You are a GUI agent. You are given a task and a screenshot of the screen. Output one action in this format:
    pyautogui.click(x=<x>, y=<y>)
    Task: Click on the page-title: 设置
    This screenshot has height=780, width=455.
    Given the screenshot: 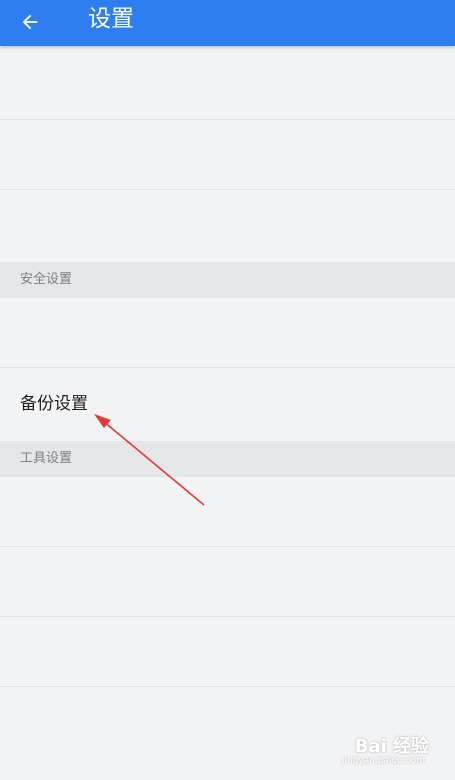 What is the action you would take?
    pyautogui.click(x=111, y=19)
    